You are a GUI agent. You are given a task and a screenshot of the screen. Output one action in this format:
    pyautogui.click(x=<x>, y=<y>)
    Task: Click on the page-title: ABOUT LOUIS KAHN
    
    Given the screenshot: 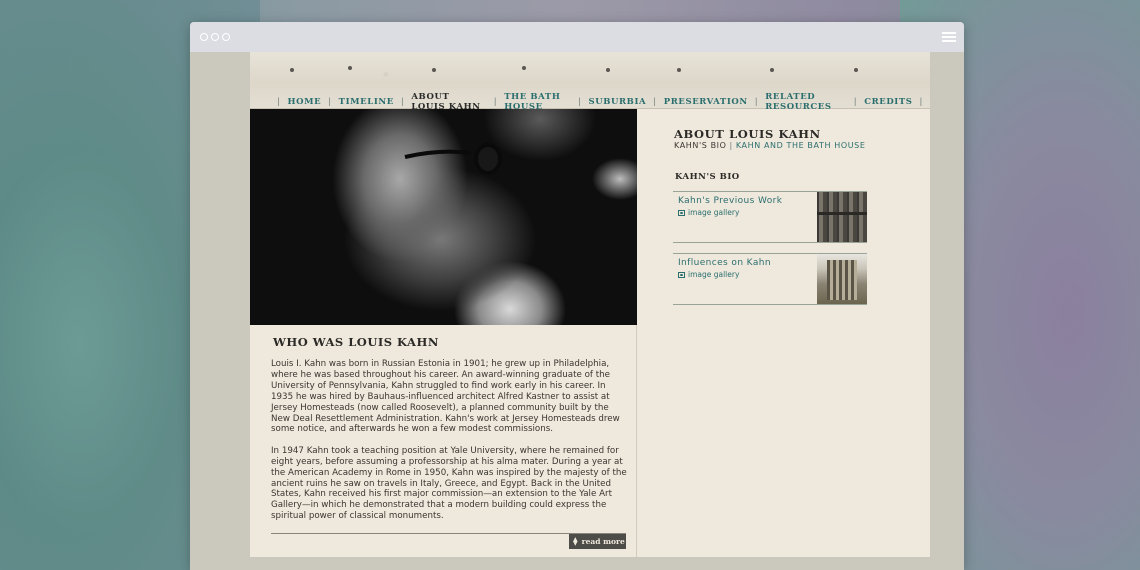 What is the action you would take?
    pyautogui.click(x=747, y=134)
    